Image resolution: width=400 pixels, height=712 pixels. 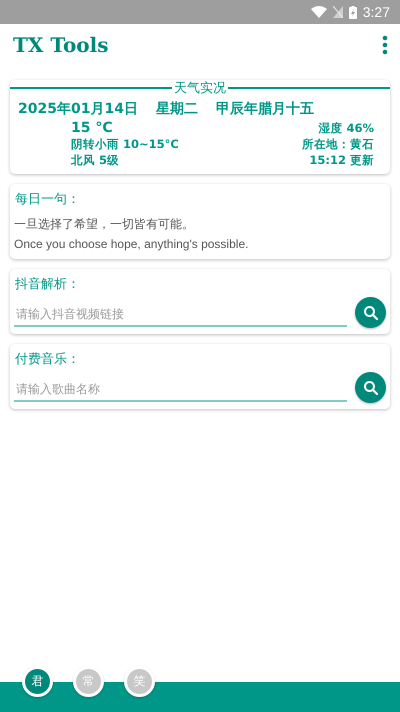 I want to click on app-title: TX Tools, so click(x=60, y=45).